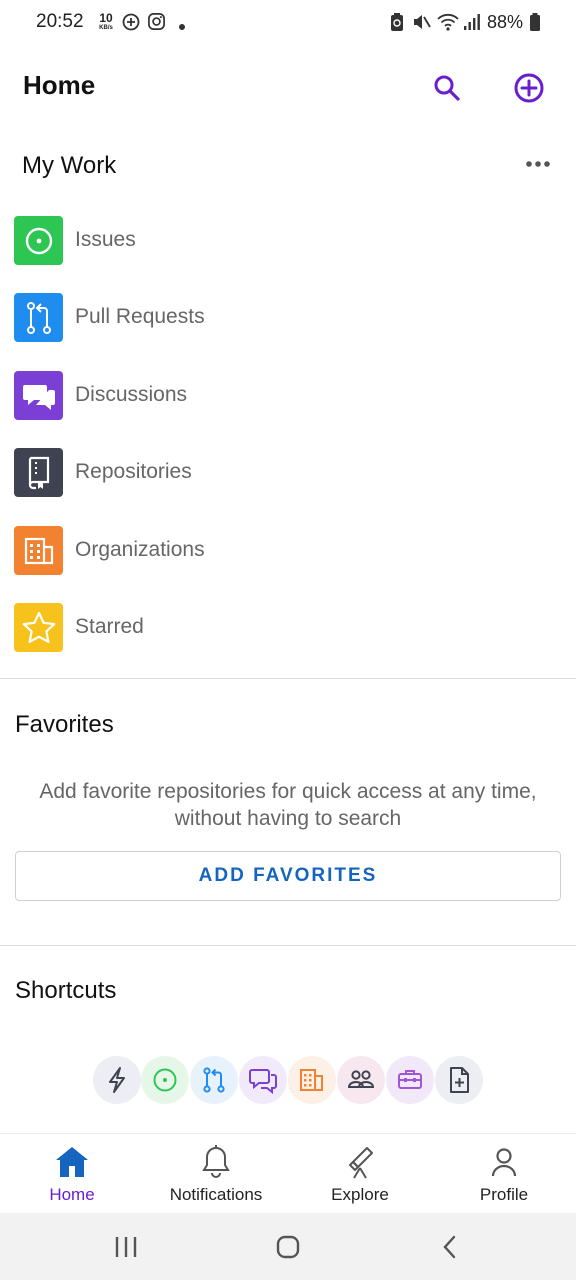  Describe the element at coordinates (106, 28) in the screenshot. I see `network-speed-unit: KB/s` at that location.